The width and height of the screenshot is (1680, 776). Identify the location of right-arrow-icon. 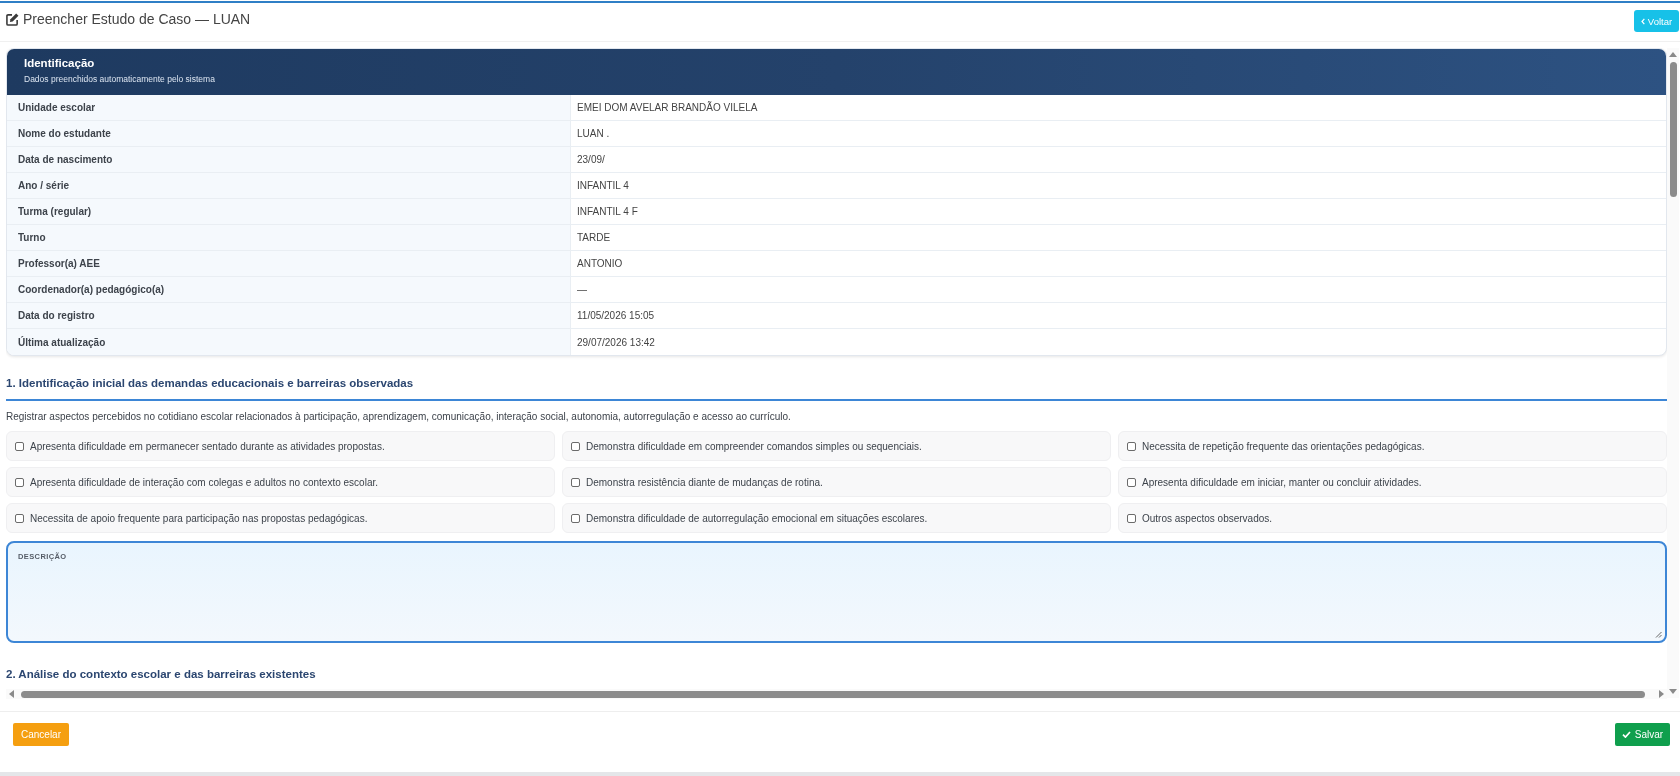
(1661, 694).